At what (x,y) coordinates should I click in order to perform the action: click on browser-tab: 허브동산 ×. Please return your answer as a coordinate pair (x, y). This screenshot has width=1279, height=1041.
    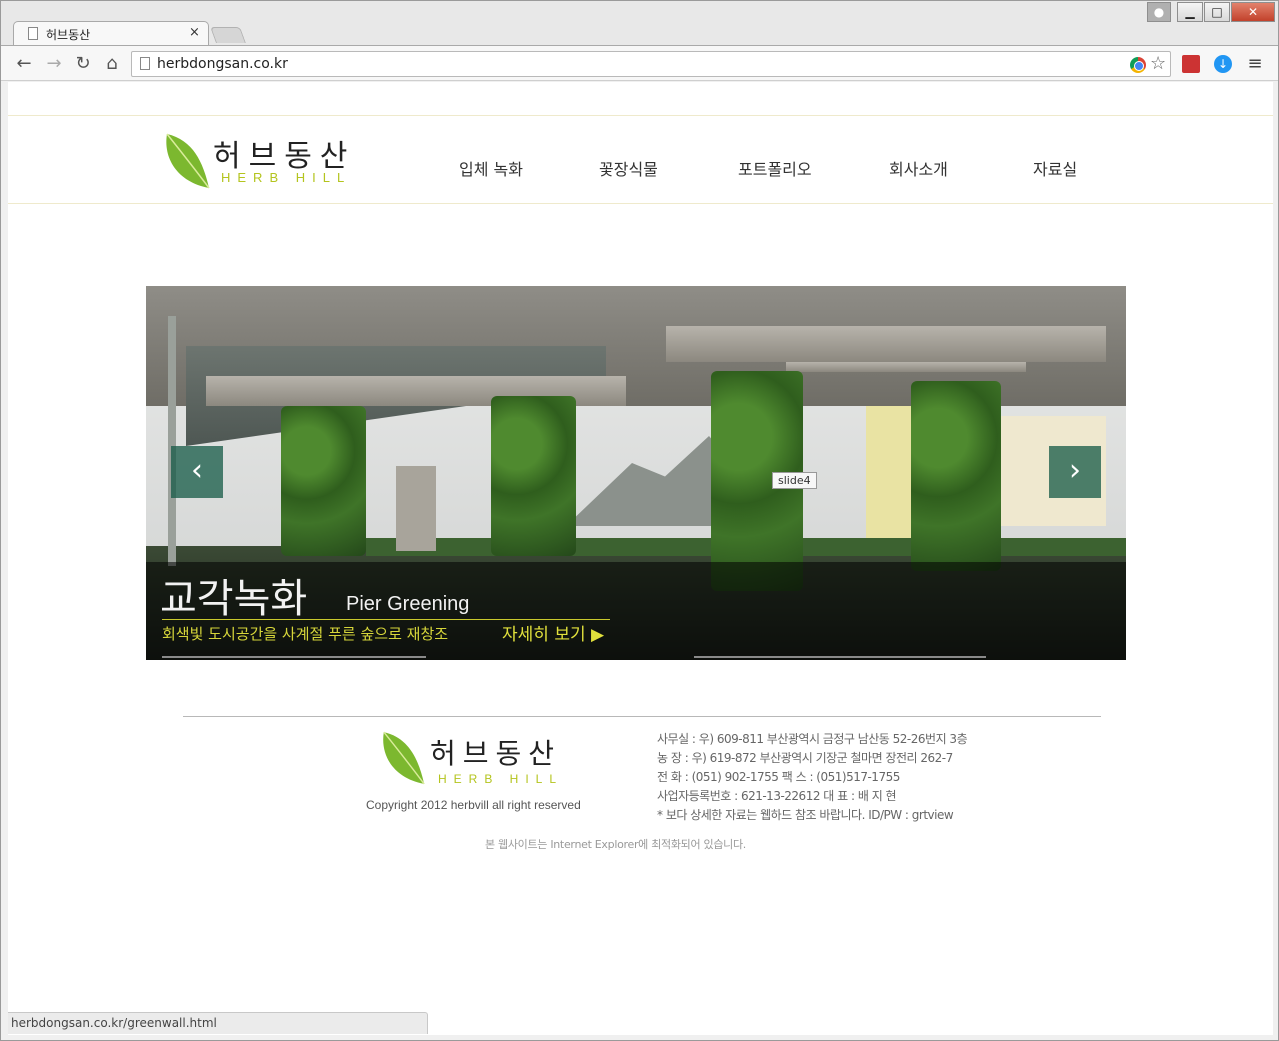
    Looking at the image, I should click on (111, 33).